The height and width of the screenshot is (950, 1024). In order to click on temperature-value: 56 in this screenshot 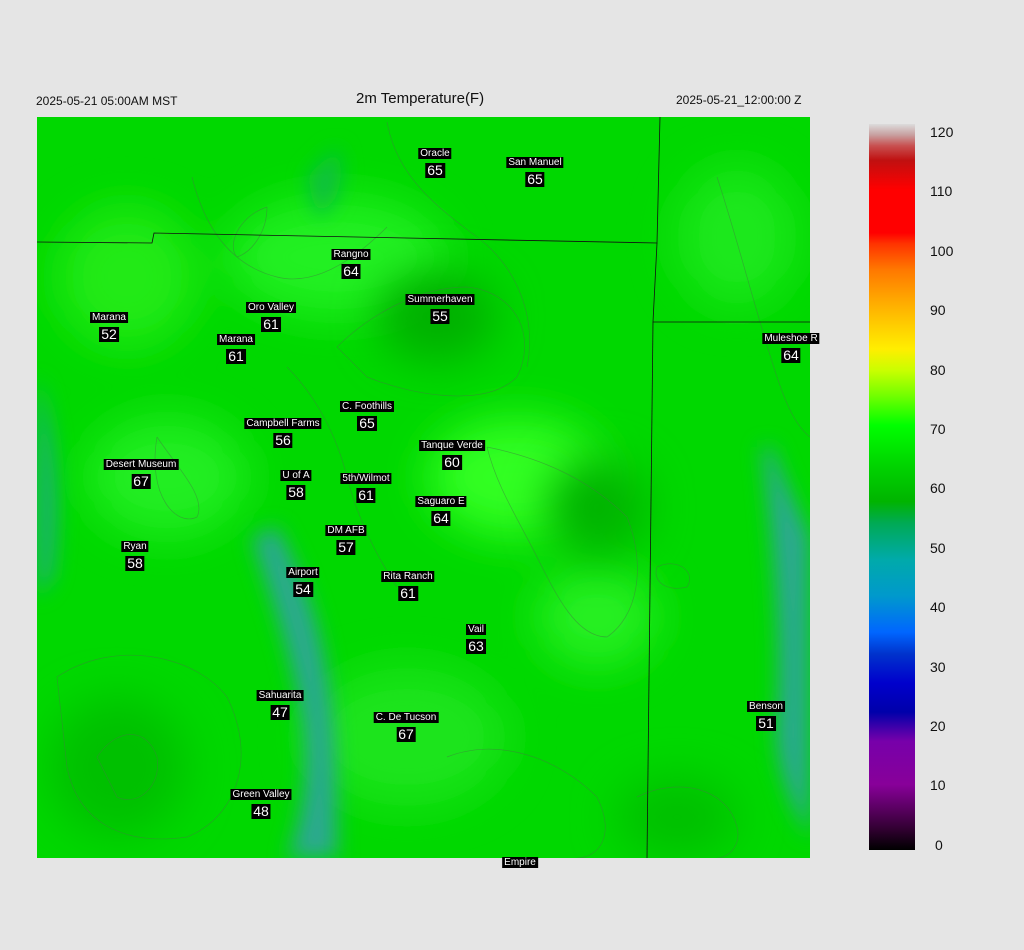, I will do `click(283, 440)`.